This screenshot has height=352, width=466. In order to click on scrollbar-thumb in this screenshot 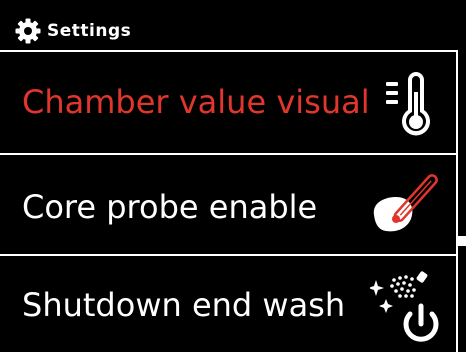, I will do `click(462, 241)`.